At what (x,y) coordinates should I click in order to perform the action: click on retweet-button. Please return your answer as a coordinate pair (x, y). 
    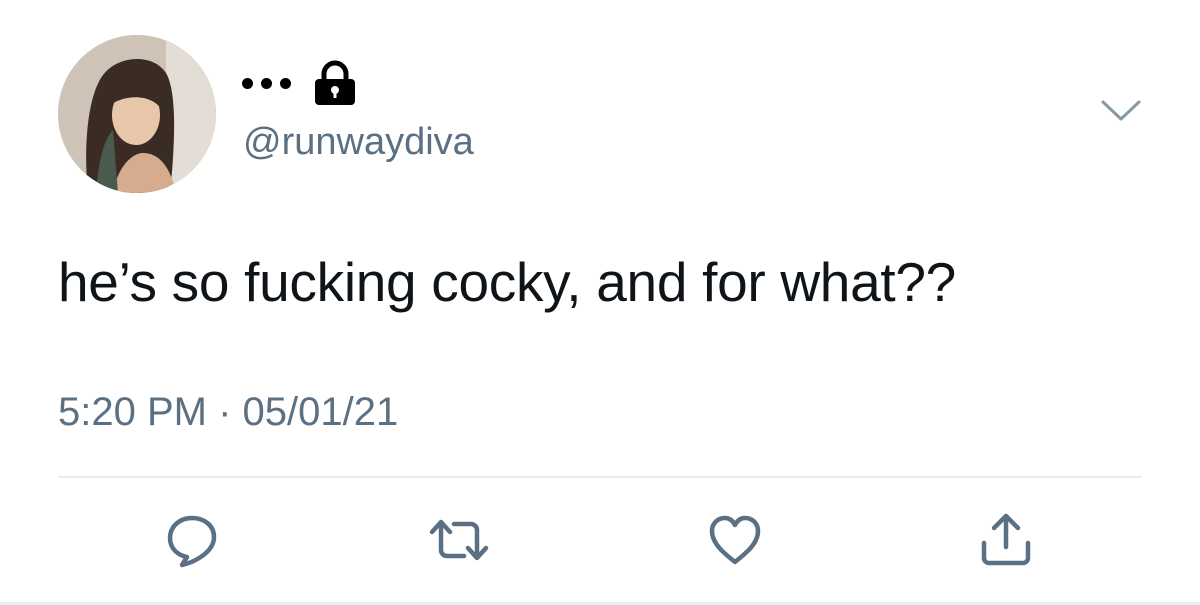
    Looking at the image, I should click on (459, 540).